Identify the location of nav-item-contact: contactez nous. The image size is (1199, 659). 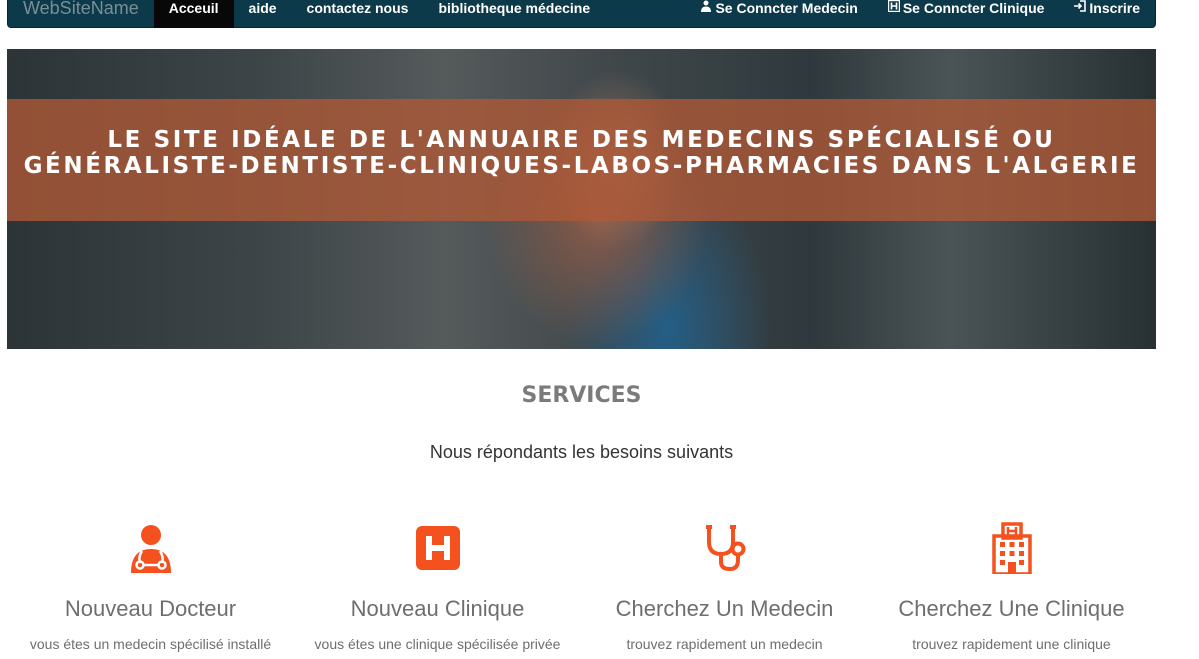
(358, 14).